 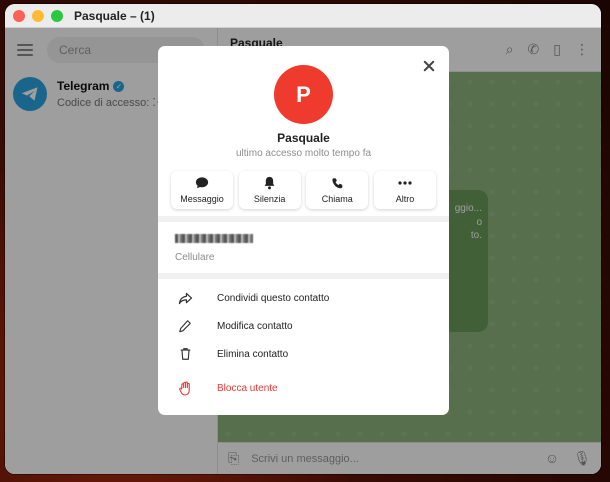 What do you see at coordinates (253, 354) in the screenshot?
I see `delete-contact-label: Elimina contatto` at bounding box center [253, 354].